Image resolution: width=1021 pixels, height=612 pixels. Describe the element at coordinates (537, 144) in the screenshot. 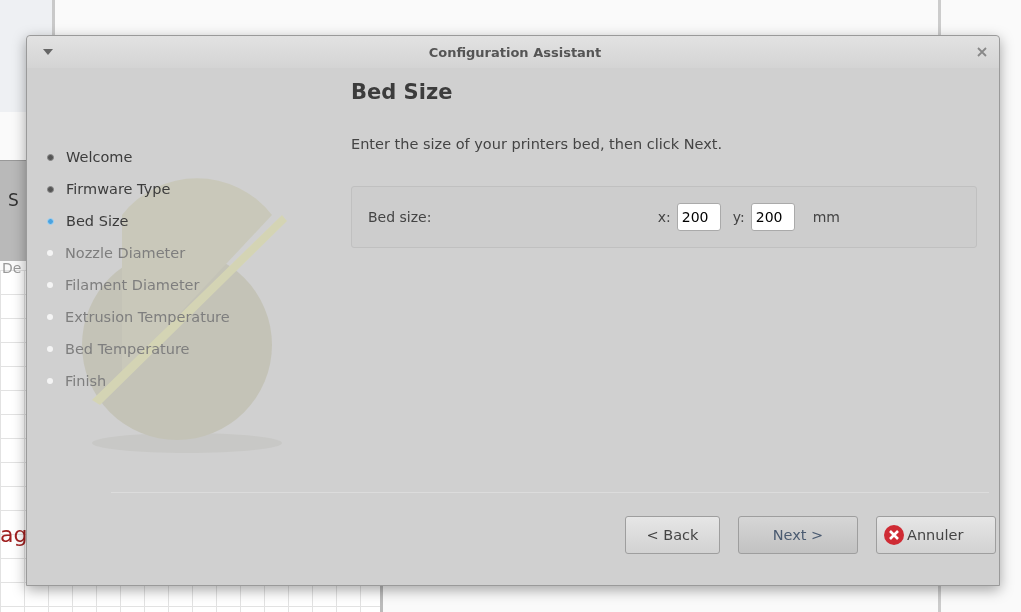

I see `instruction-text: Enter the size of your printers bed, then click Next.` at that location.